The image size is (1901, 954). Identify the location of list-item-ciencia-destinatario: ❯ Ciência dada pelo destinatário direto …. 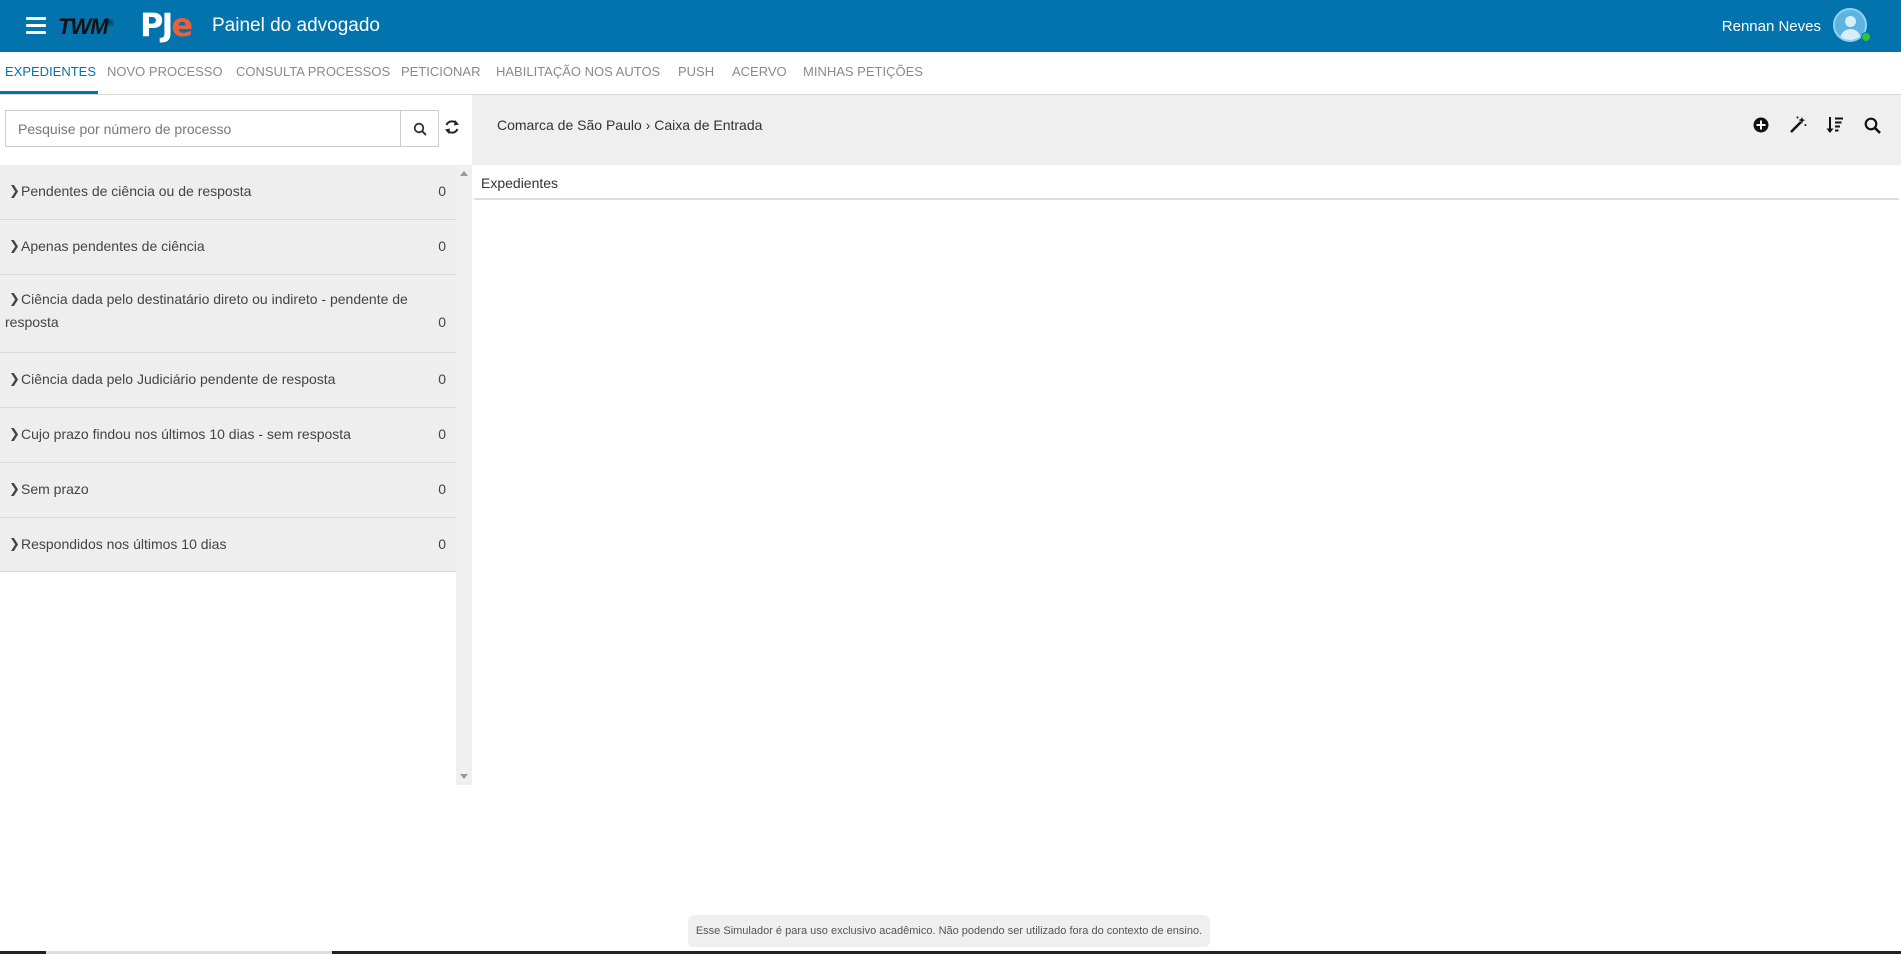
(228, 314).